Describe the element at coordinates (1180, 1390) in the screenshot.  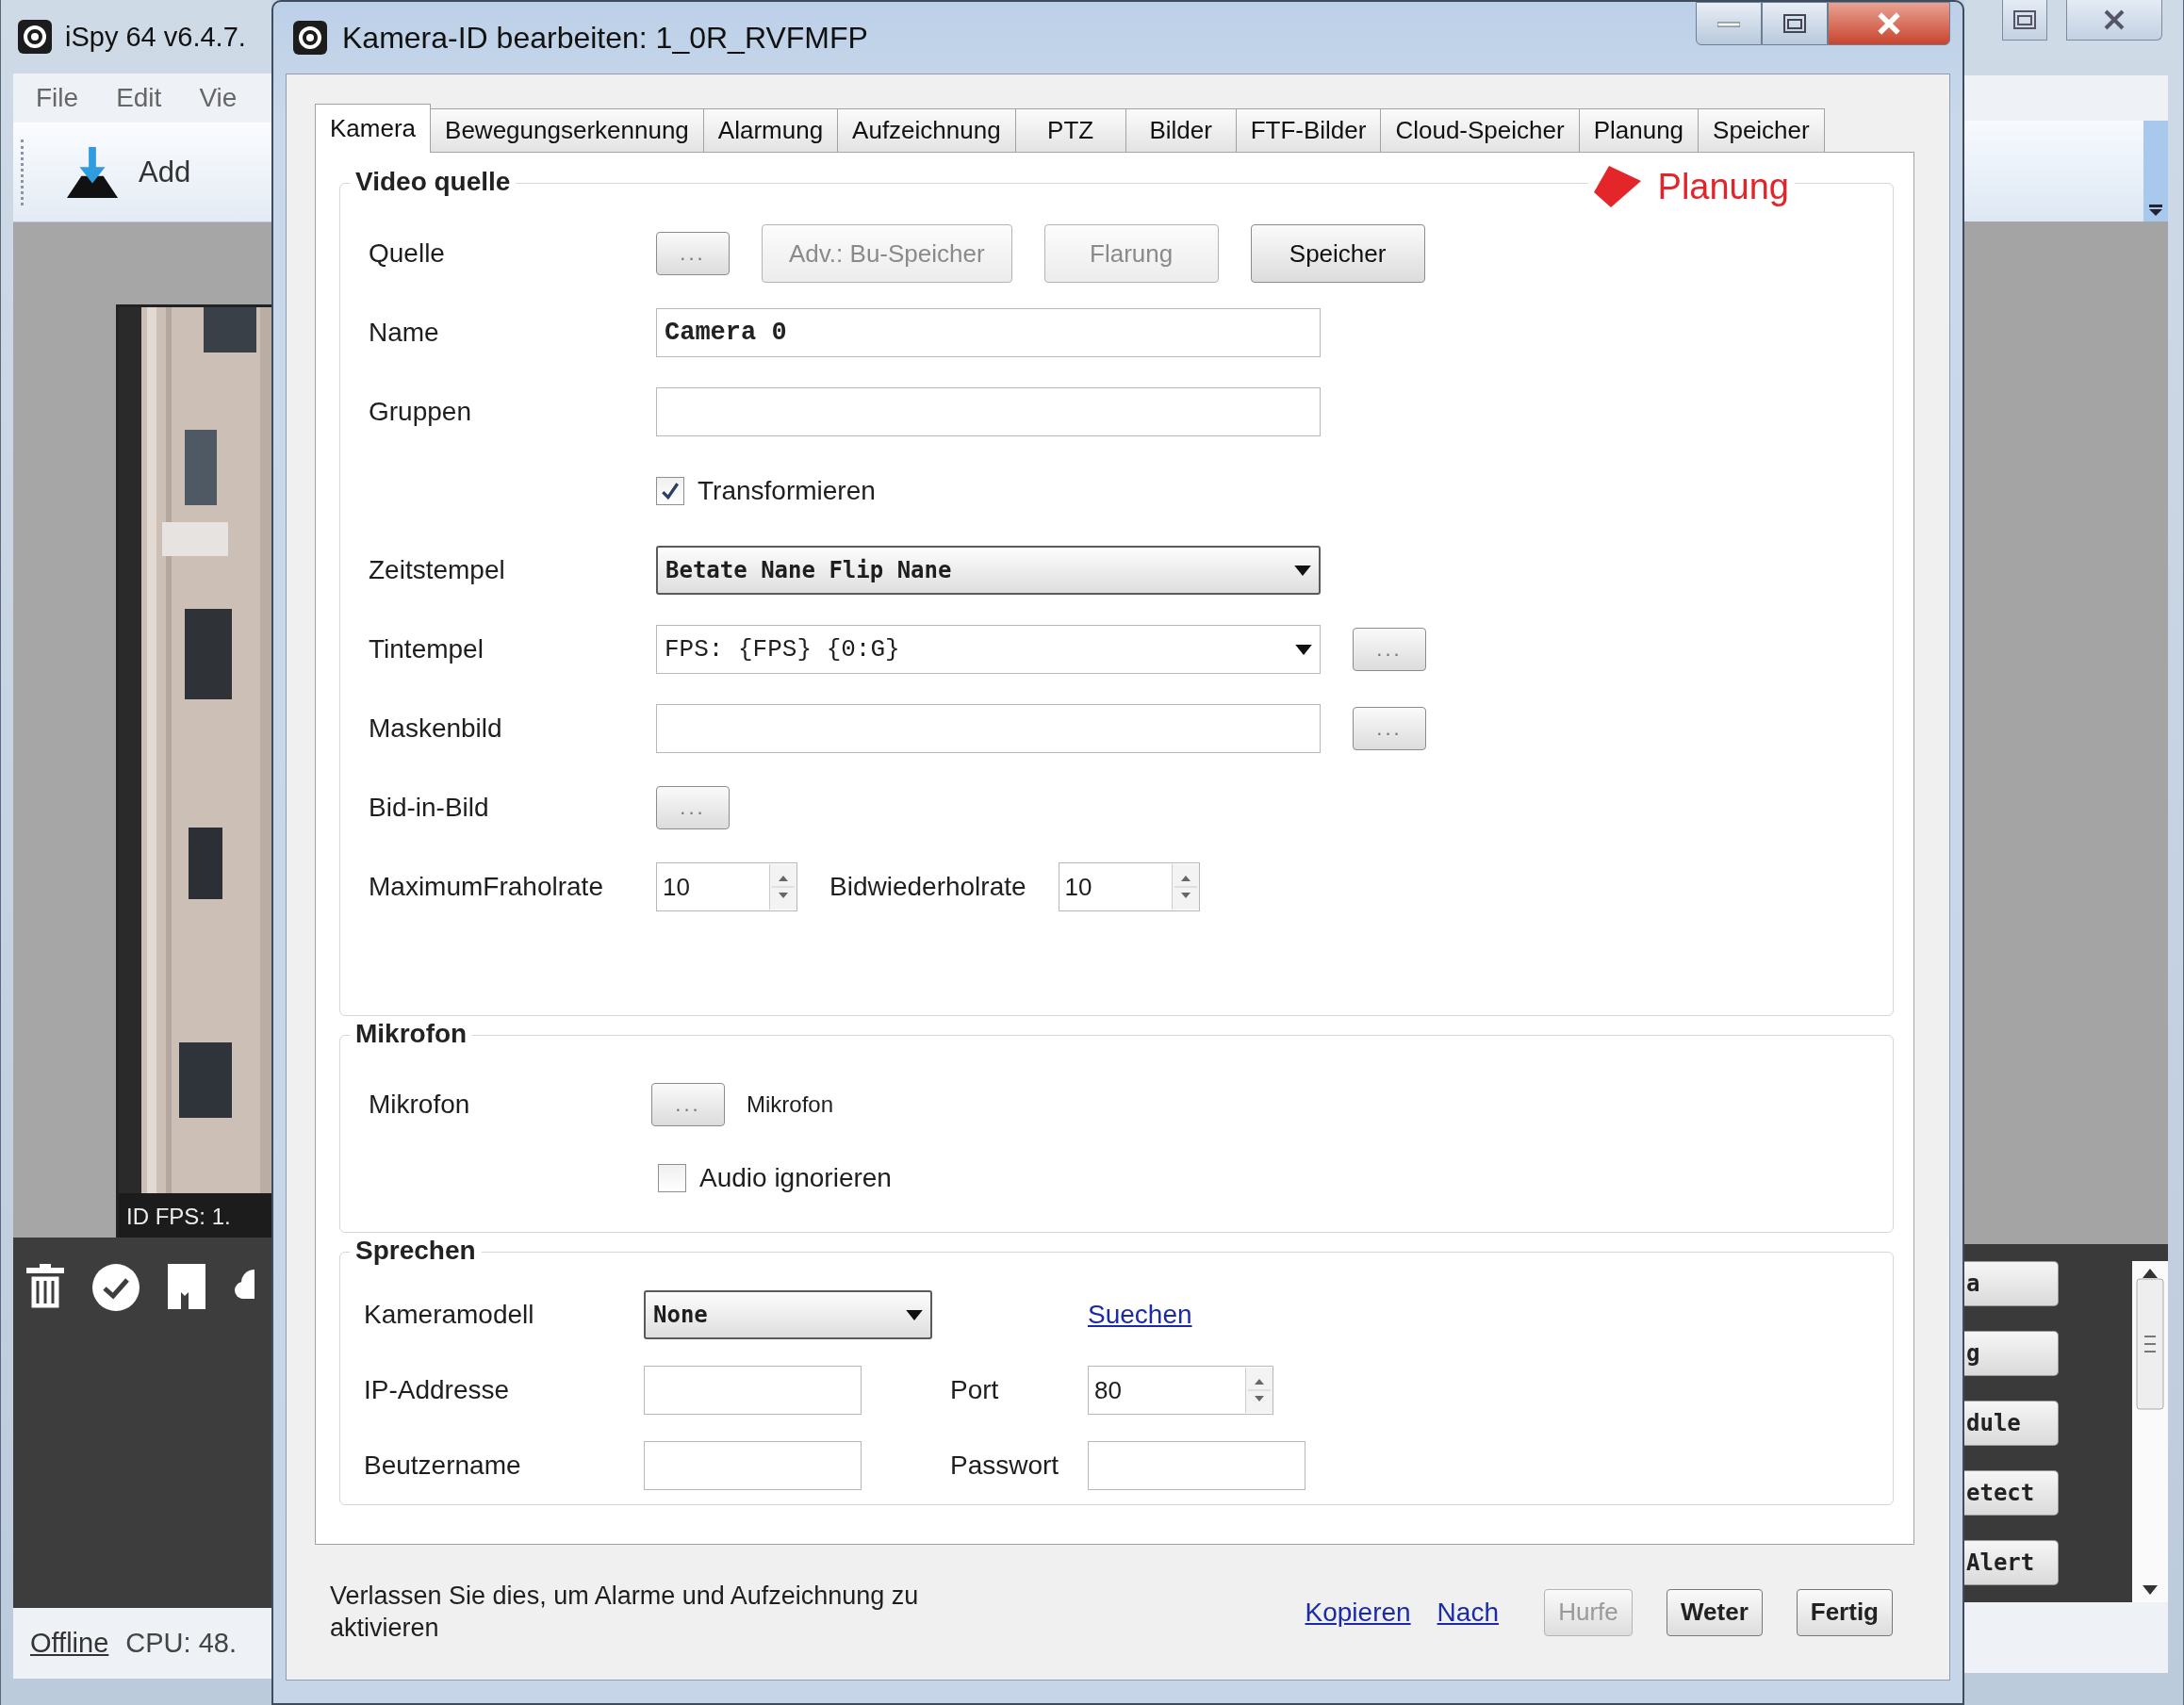
I see `number-field: 80` at that location.